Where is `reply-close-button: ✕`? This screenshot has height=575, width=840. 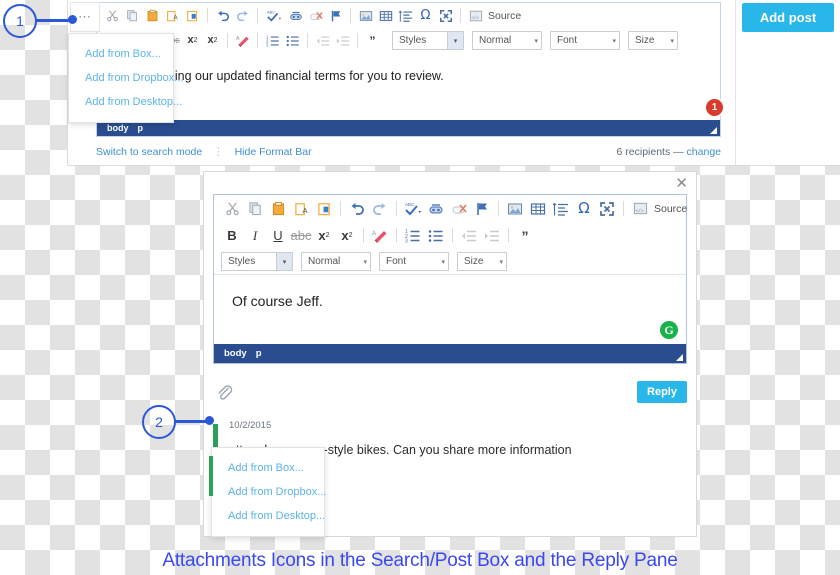
reply-close-button: ✕ is located at coordinates (681, 183).